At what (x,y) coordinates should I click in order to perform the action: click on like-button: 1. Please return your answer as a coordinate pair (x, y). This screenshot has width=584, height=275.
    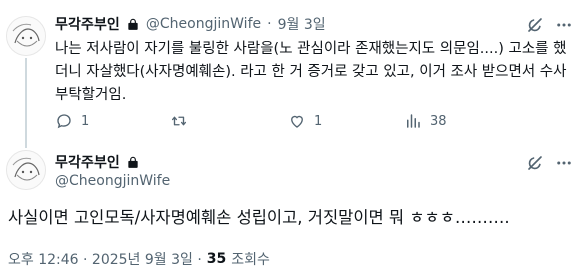
    Looking at the image, I should click on (305, 121).